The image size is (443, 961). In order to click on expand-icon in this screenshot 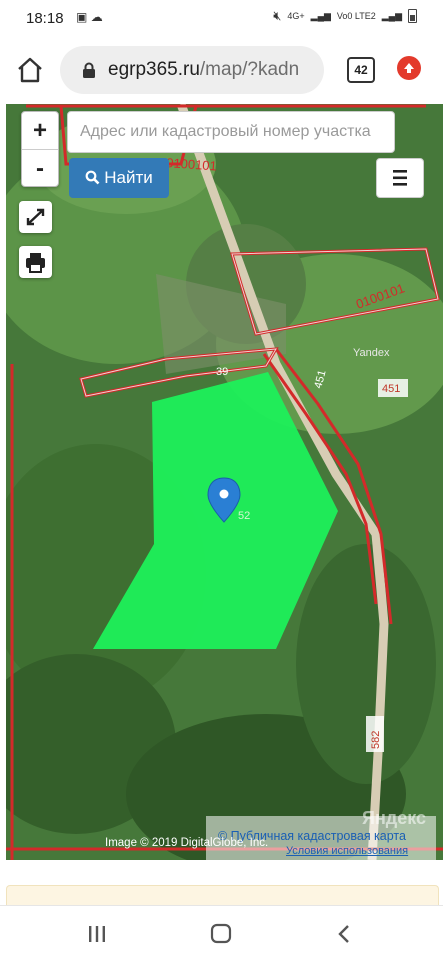, I will do `click(35, 217)`.